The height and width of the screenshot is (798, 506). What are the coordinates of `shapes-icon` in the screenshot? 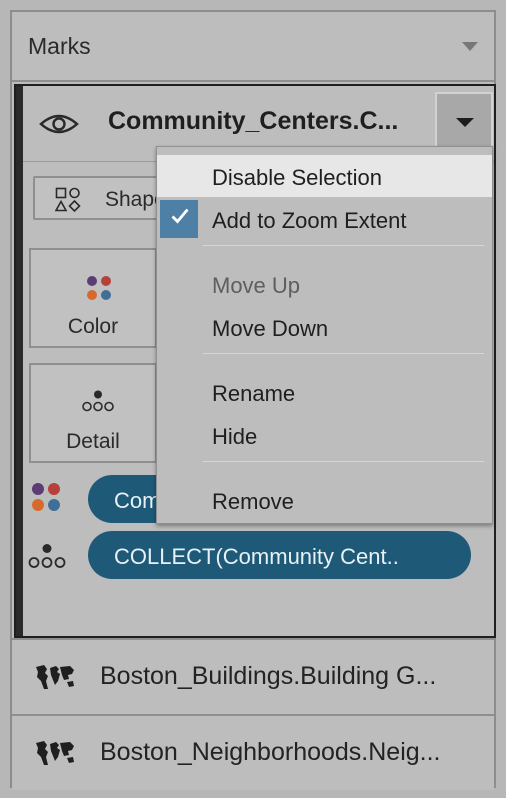 It's located at (68, 200).